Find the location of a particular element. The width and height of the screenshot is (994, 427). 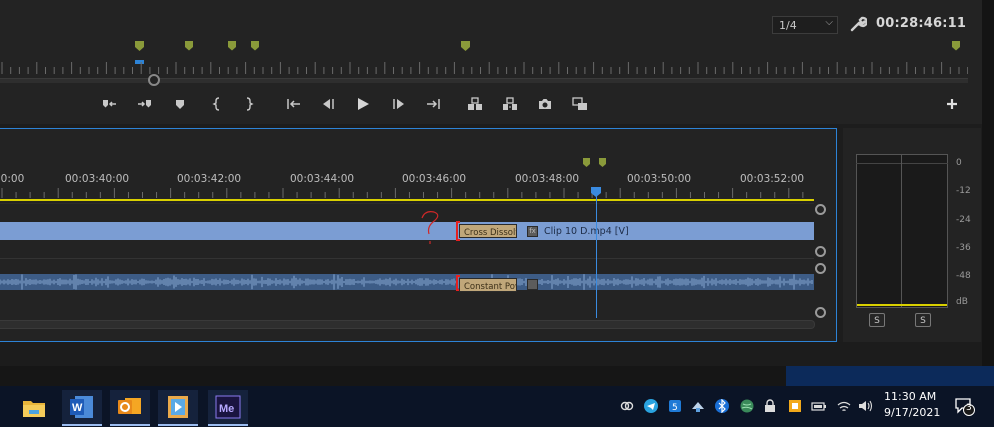

audio-meter is located at coordinates (902, 231).